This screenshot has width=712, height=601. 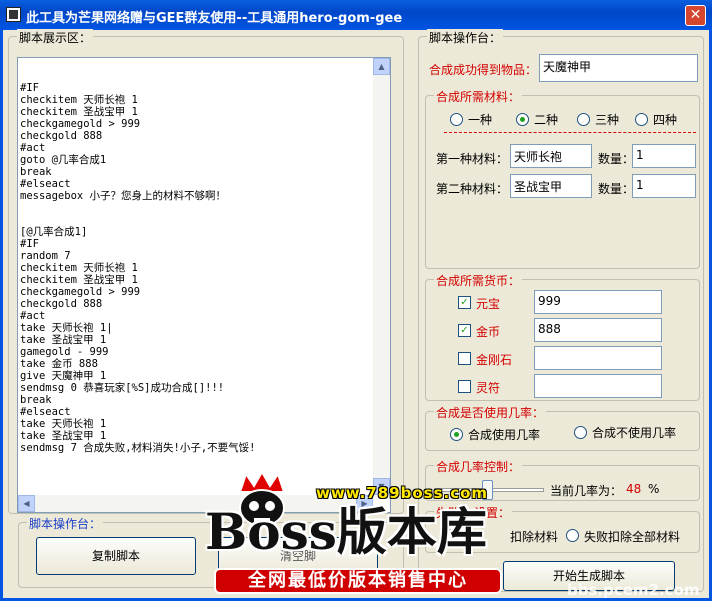 What do you see at coordinates (634, 433) in the screenshot?
I see `use-rate-option-no: 合成不使用几率` at bounding box center [634, 433].